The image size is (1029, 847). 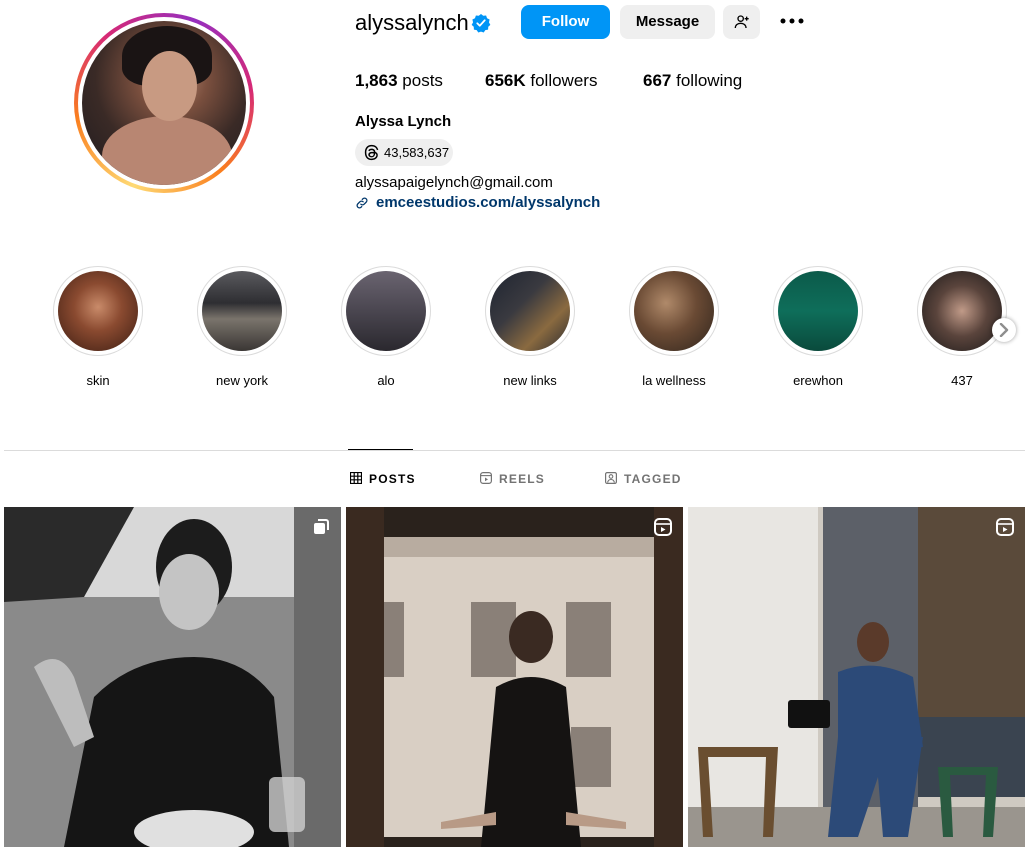 I want to click on following-stat: 667 following, so click(x=692, y=81).